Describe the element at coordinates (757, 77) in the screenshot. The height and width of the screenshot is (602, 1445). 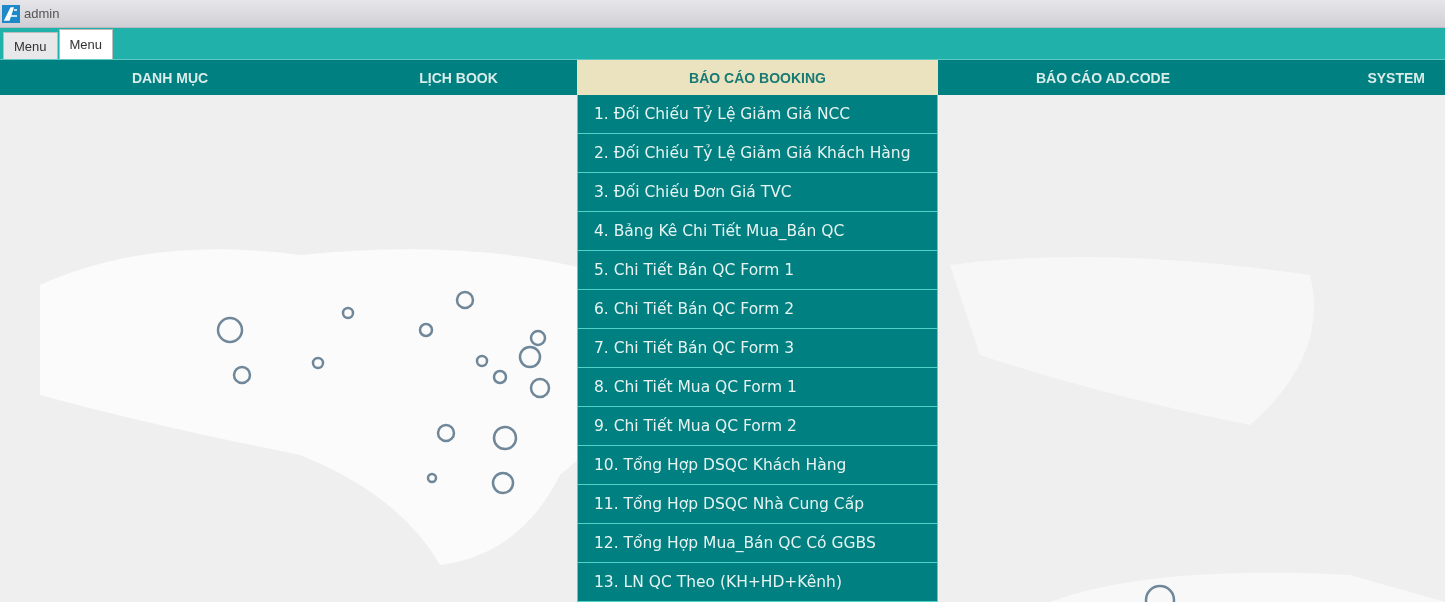
I see `nav-menu-item: BÁO CÁO BOOKING` at that location.